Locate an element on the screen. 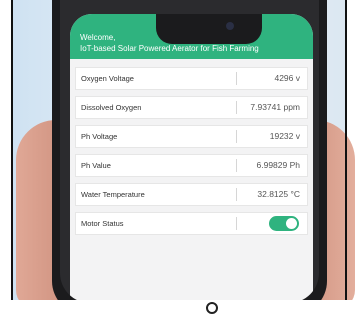 This screenshot has height=315, width=359. reading-label: Ph Voltage is located at coordinates (99, 136).